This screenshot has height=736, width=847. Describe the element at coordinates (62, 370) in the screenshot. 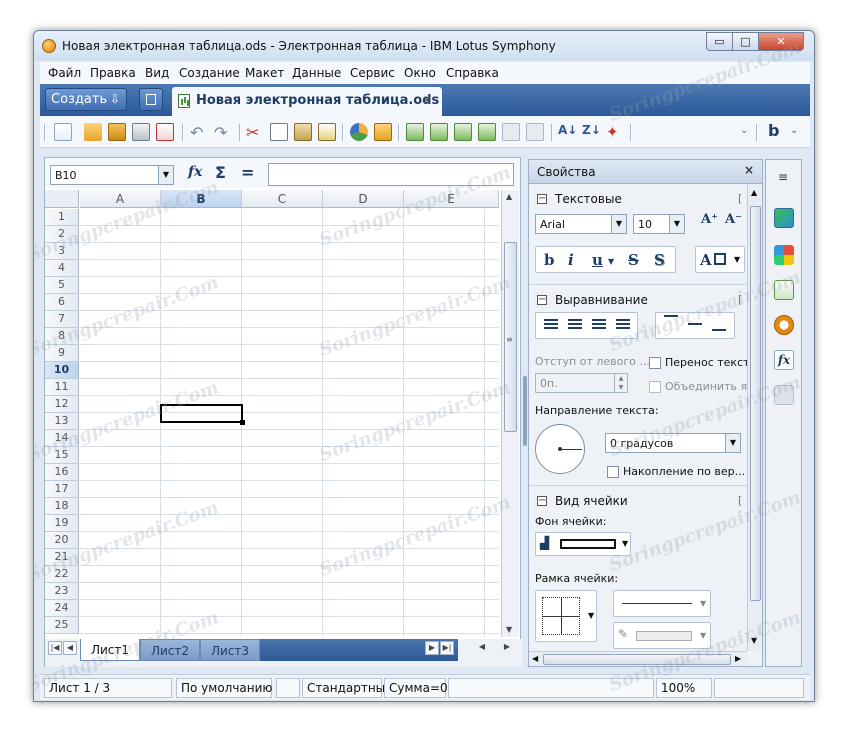

I see `row-header: 10` at that location.